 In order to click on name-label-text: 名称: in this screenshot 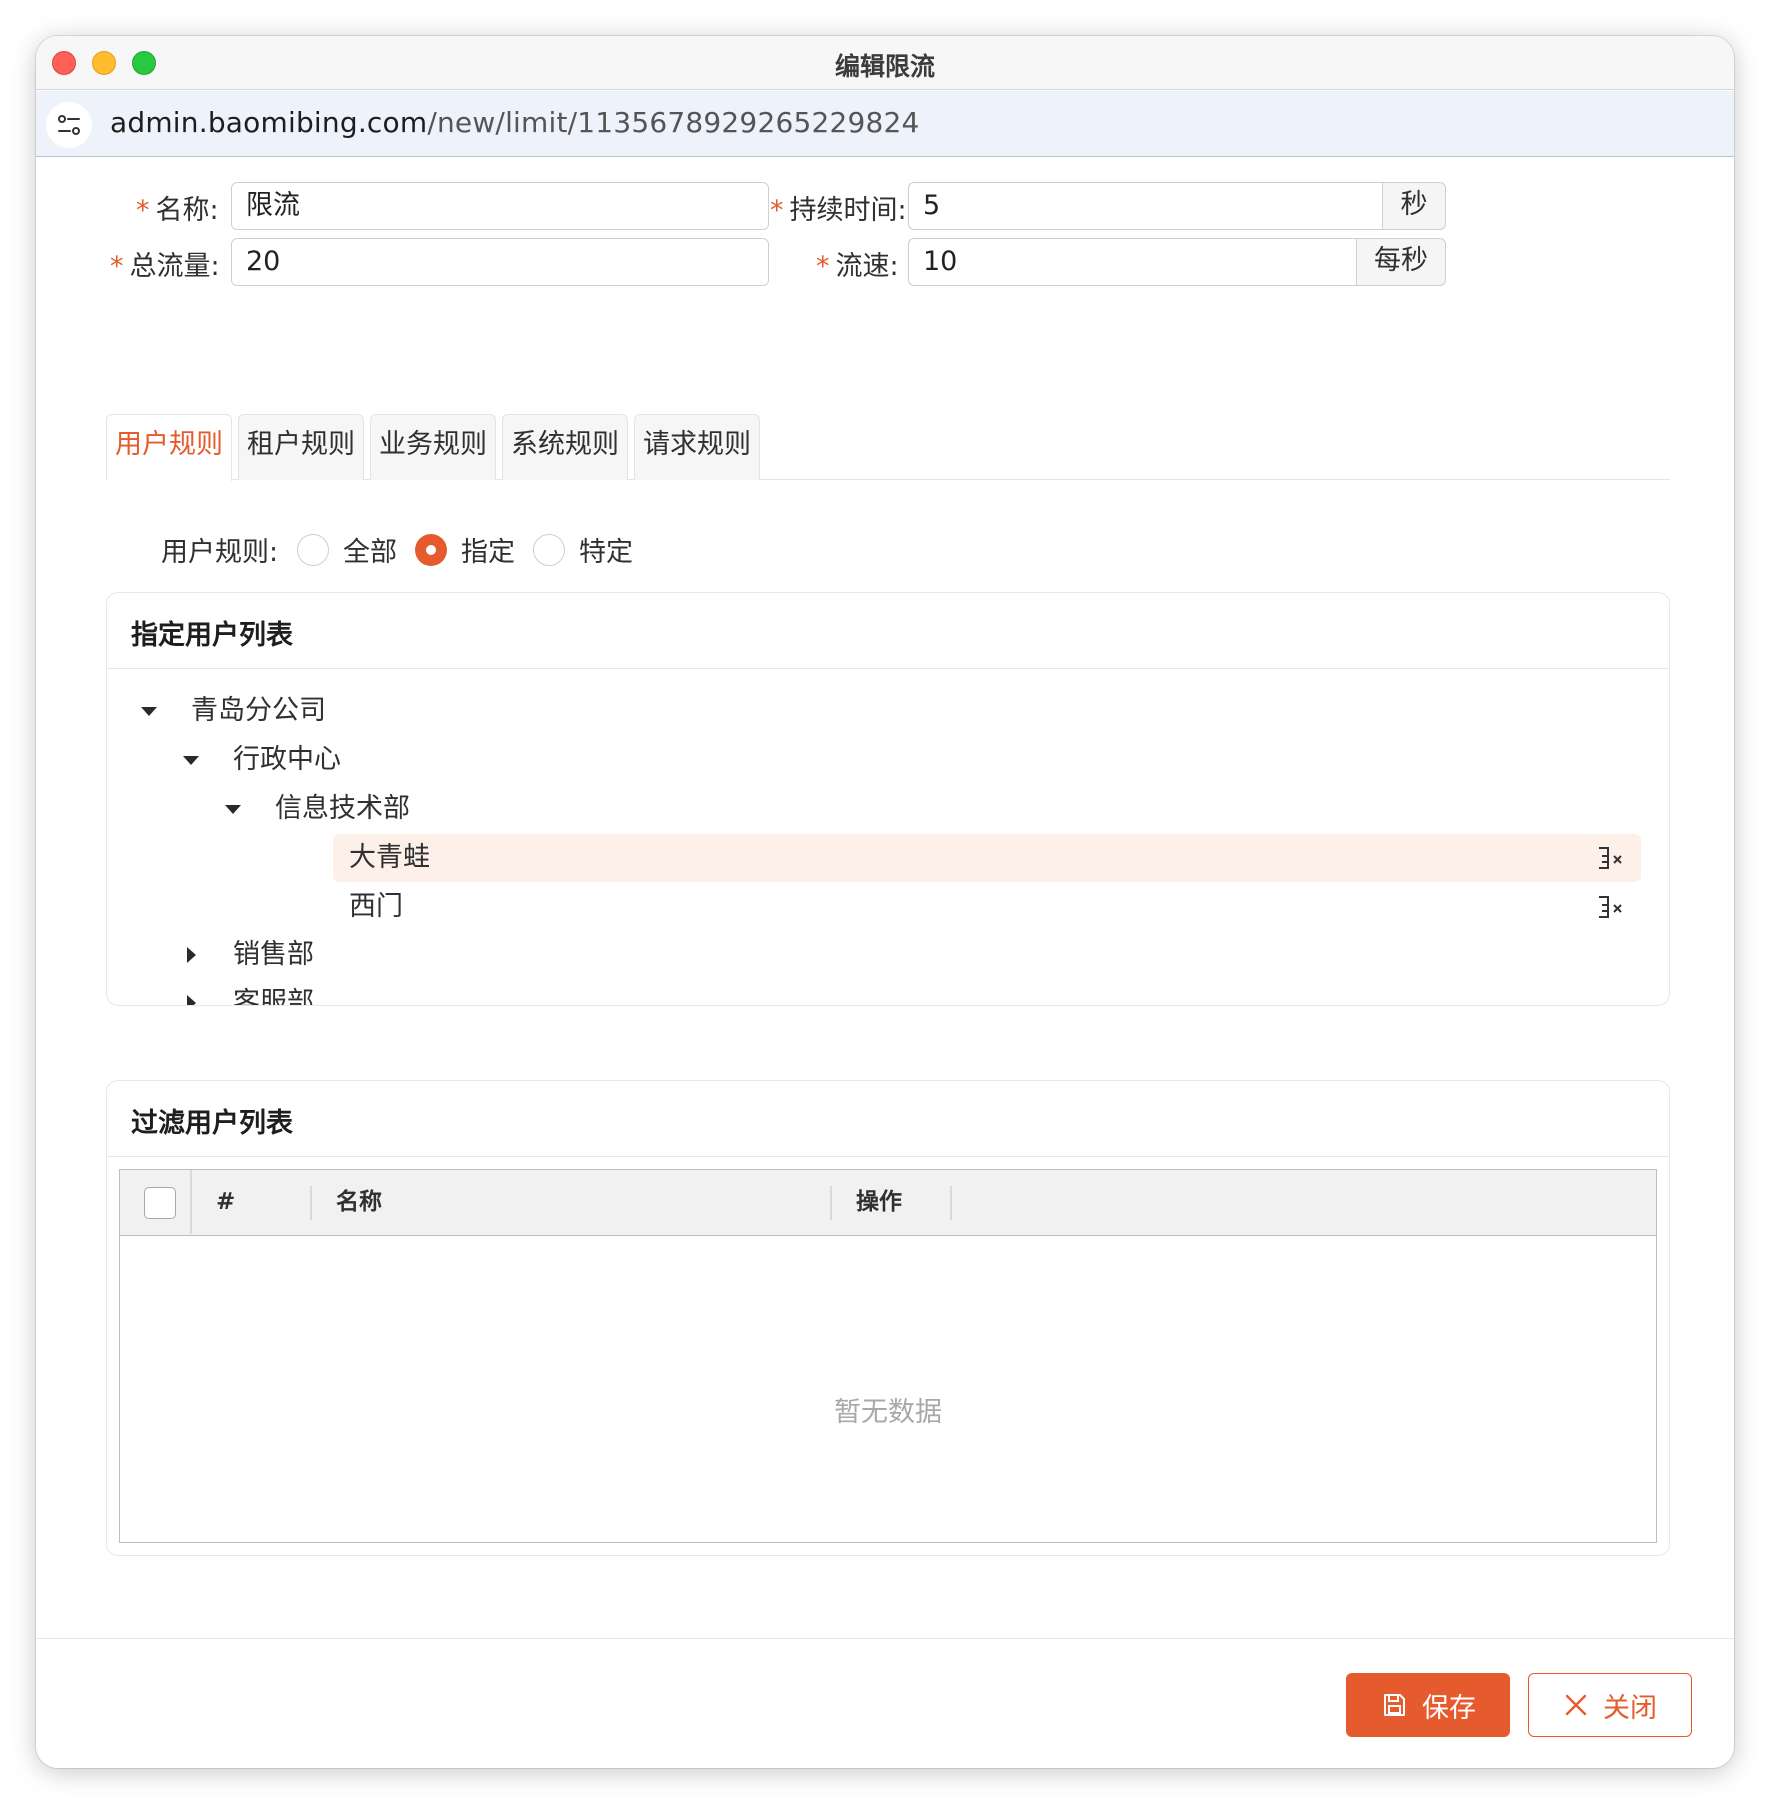, I will do `click(187, 210)`.